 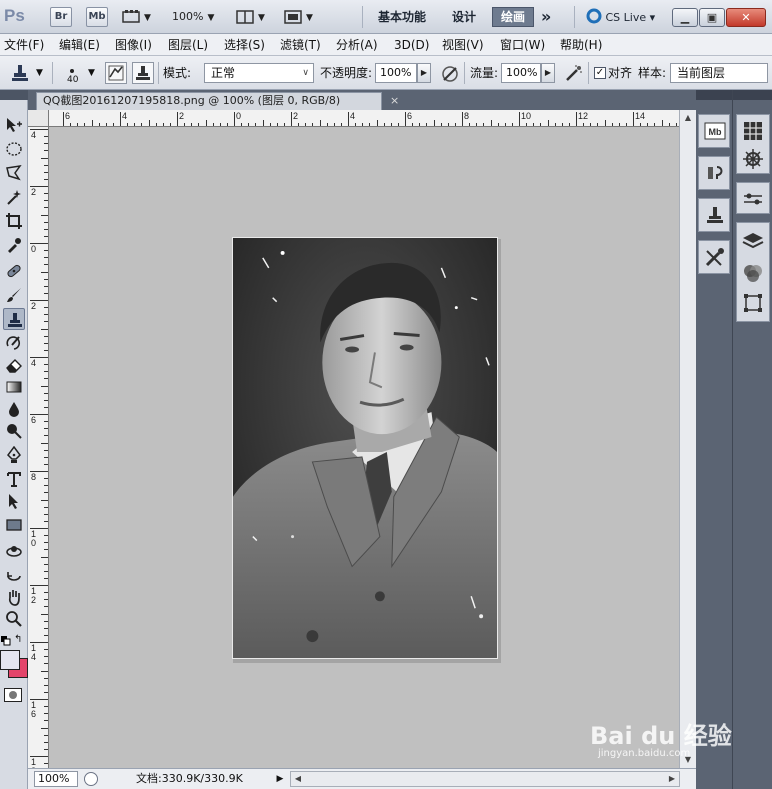 I want to click on ruler-origin, so click(x=38, y=118).